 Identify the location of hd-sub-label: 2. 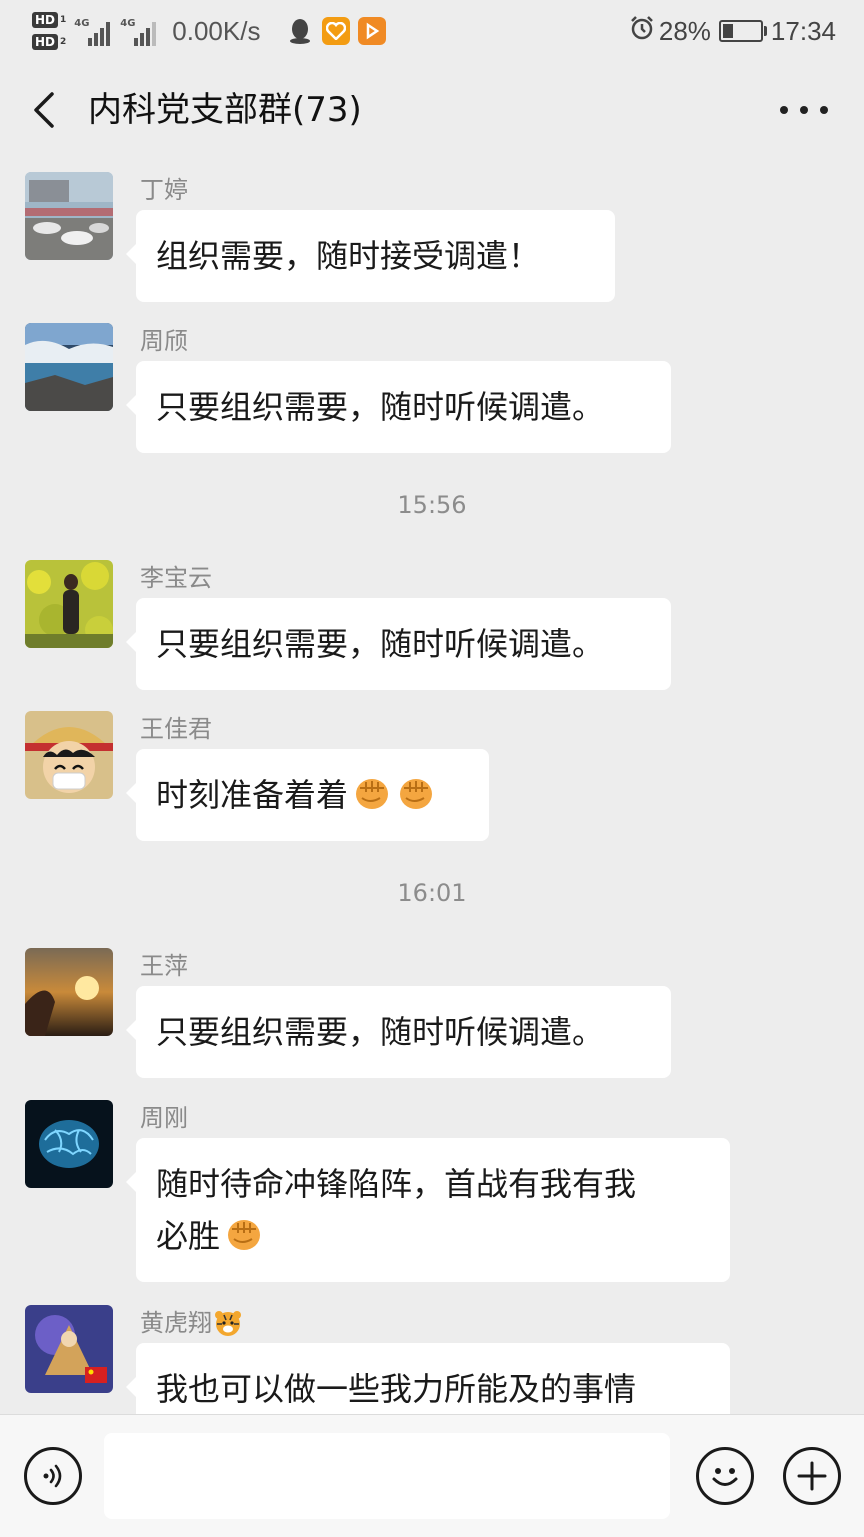
(63, 42).